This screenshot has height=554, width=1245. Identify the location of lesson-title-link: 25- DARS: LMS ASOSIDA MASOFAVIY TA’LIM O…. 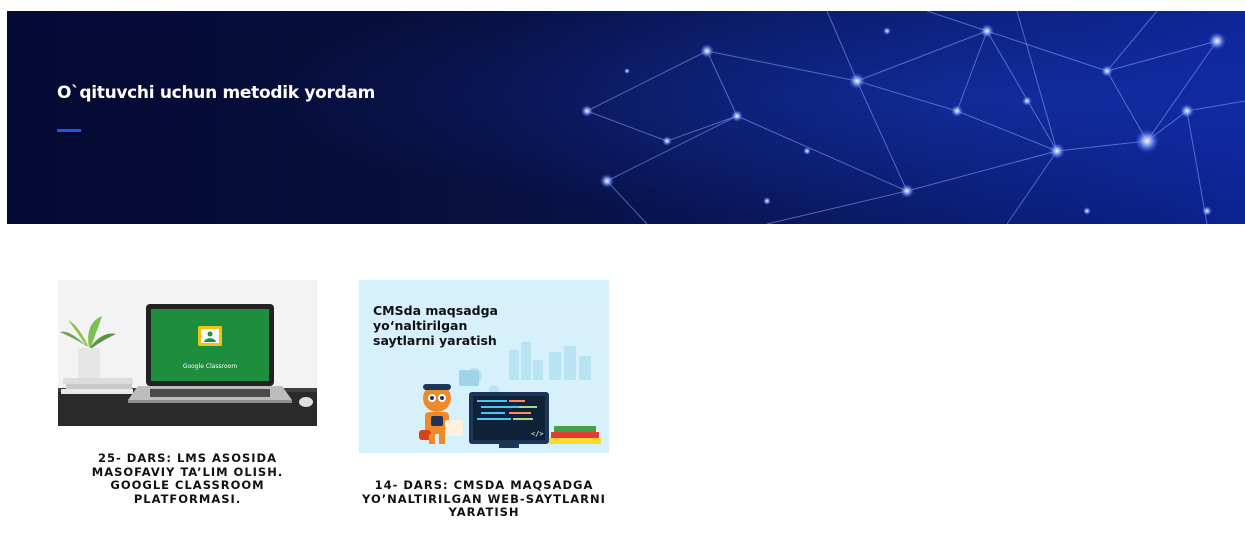
(188, 478).